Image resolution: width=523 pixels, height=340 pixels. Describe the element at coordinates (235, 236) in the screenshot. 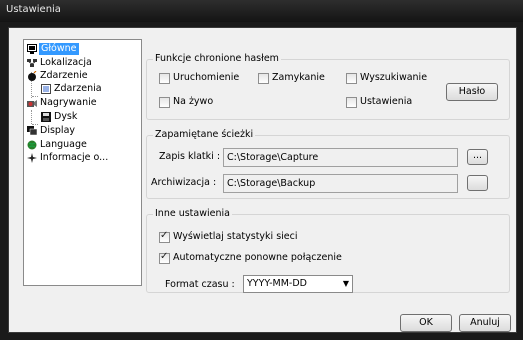

I see `checkbox-label: Wyświetlaj statystyki sieci` at that location.